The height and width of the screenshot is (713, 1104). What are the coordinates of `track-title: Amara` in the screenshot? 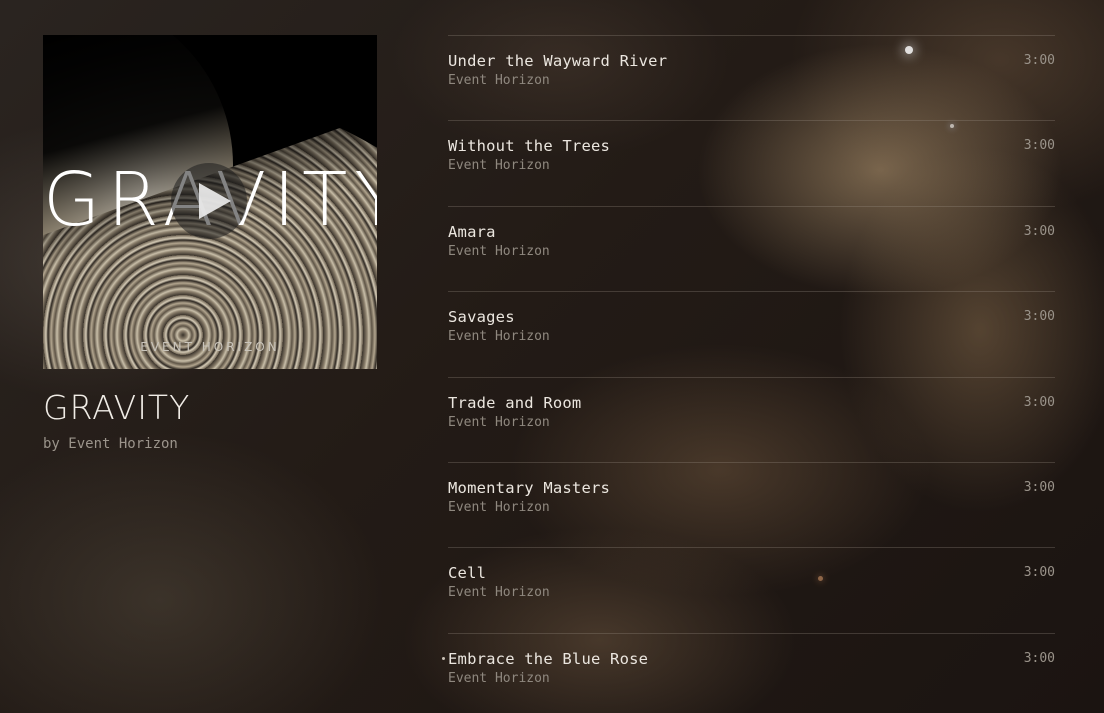 It's located at (472, 231).